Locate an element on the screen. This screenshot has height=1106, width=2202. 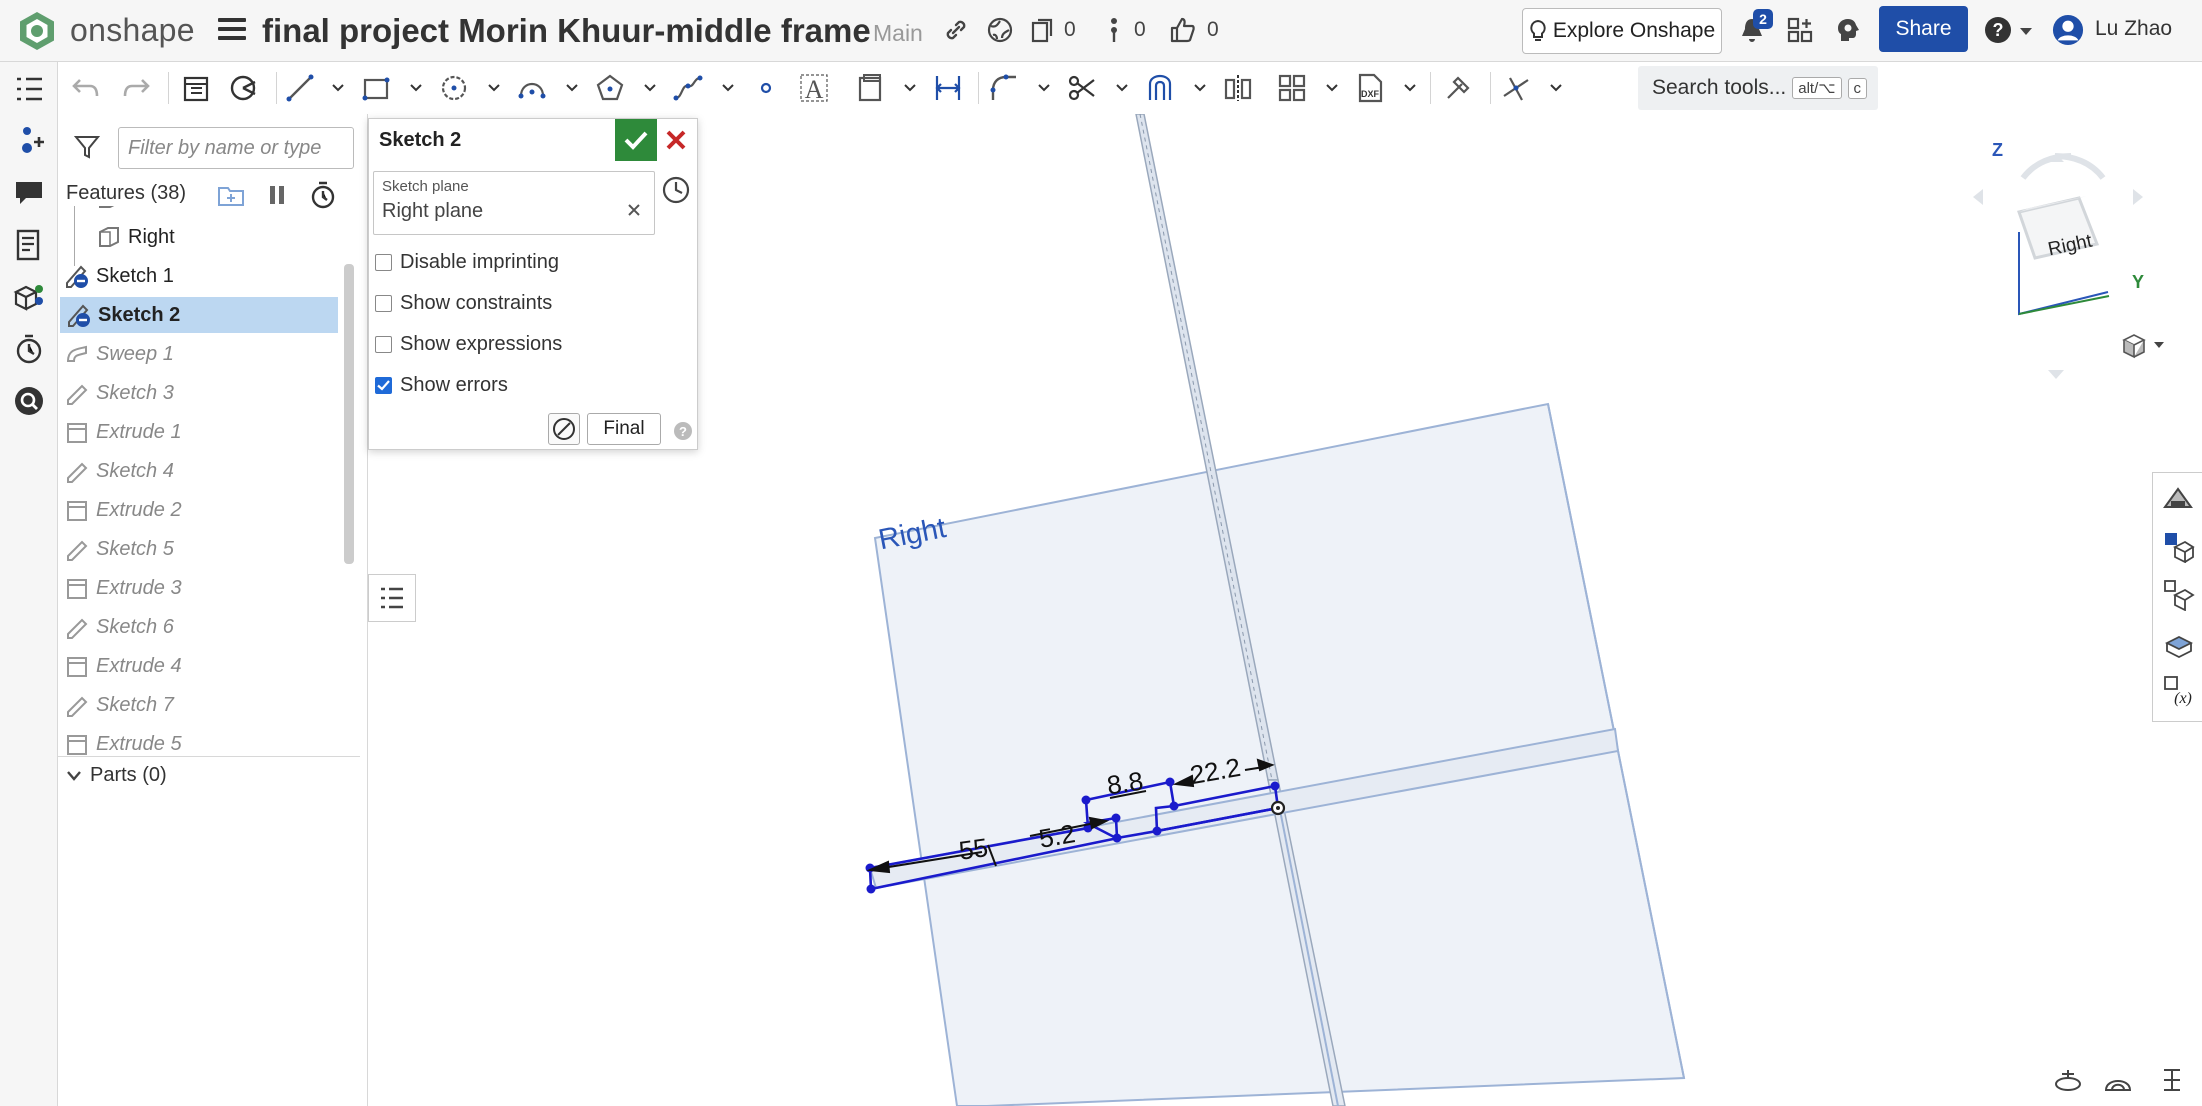
insert-part-icon is located at coordinates (29, 141).